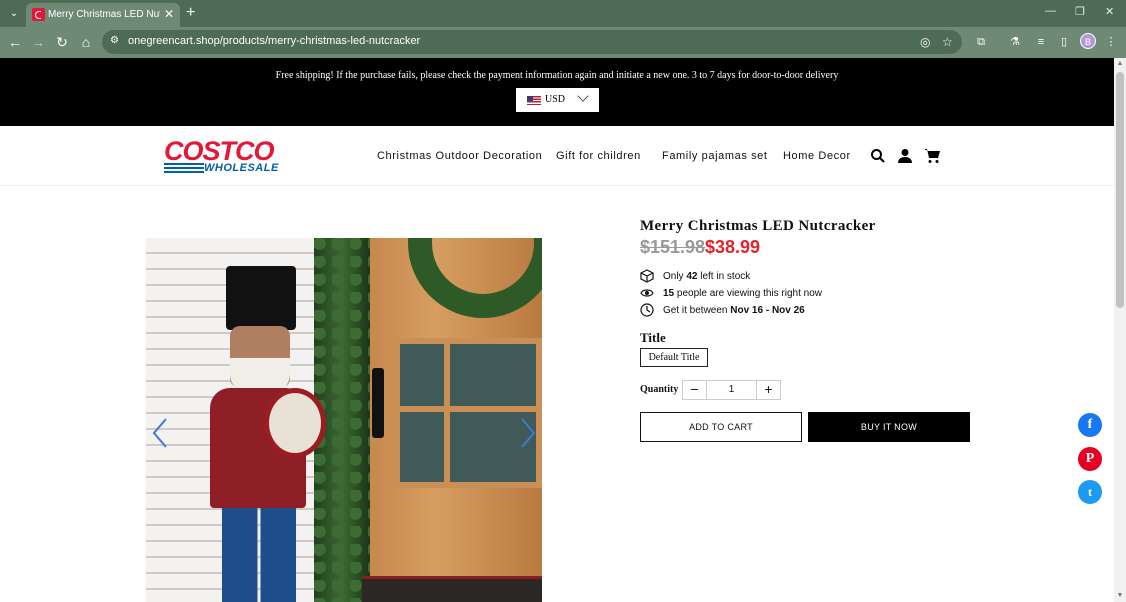 The width and height of the screenshot is (1126, 602). What do you see at coordinates (1111, 42) in the screenshot?
I see `menu-kebab-icon: ⋮` at bounding box center [1111, 42].